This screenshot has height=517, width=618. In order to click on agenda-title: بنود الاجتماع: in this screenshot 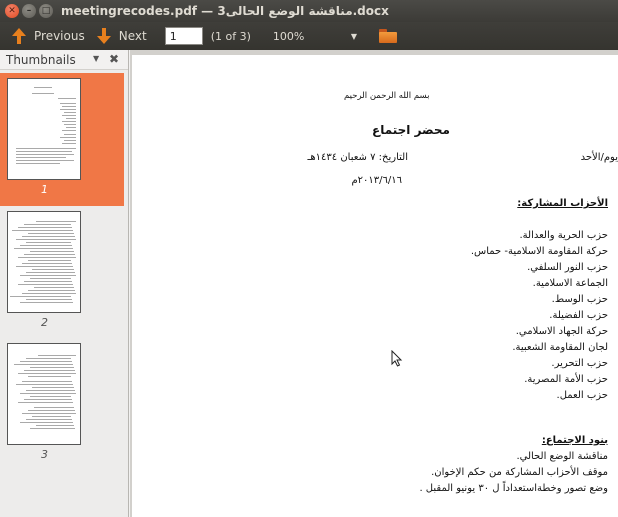, I will do `click(574, 440)`.